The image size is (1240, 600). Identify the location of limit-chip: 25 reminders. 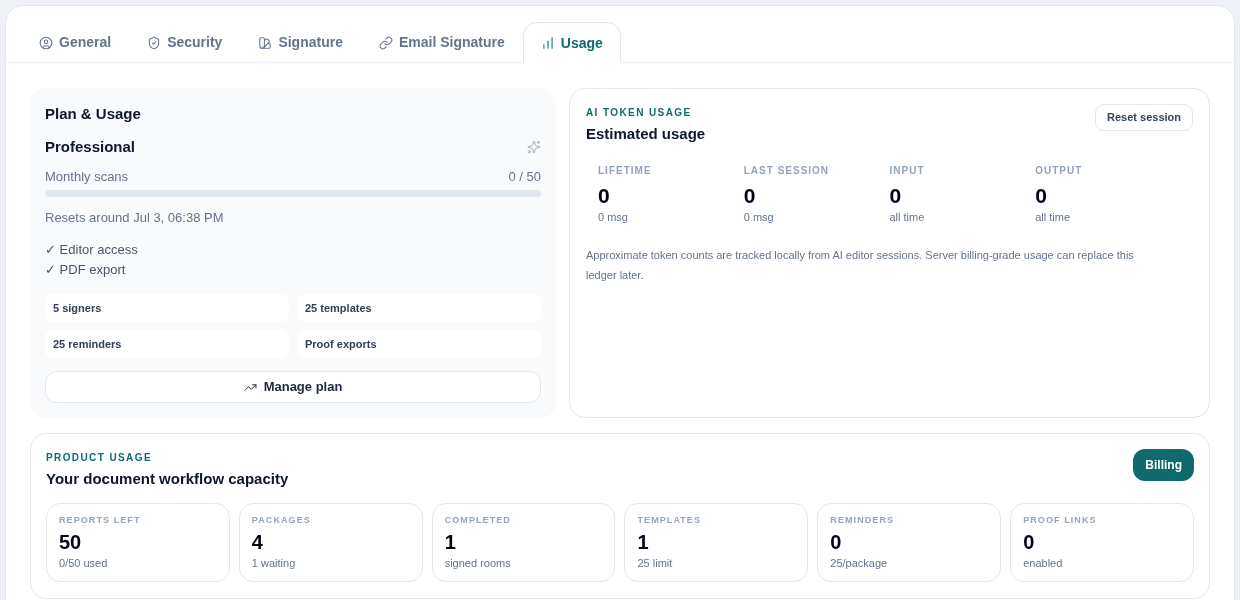
(167, 344).